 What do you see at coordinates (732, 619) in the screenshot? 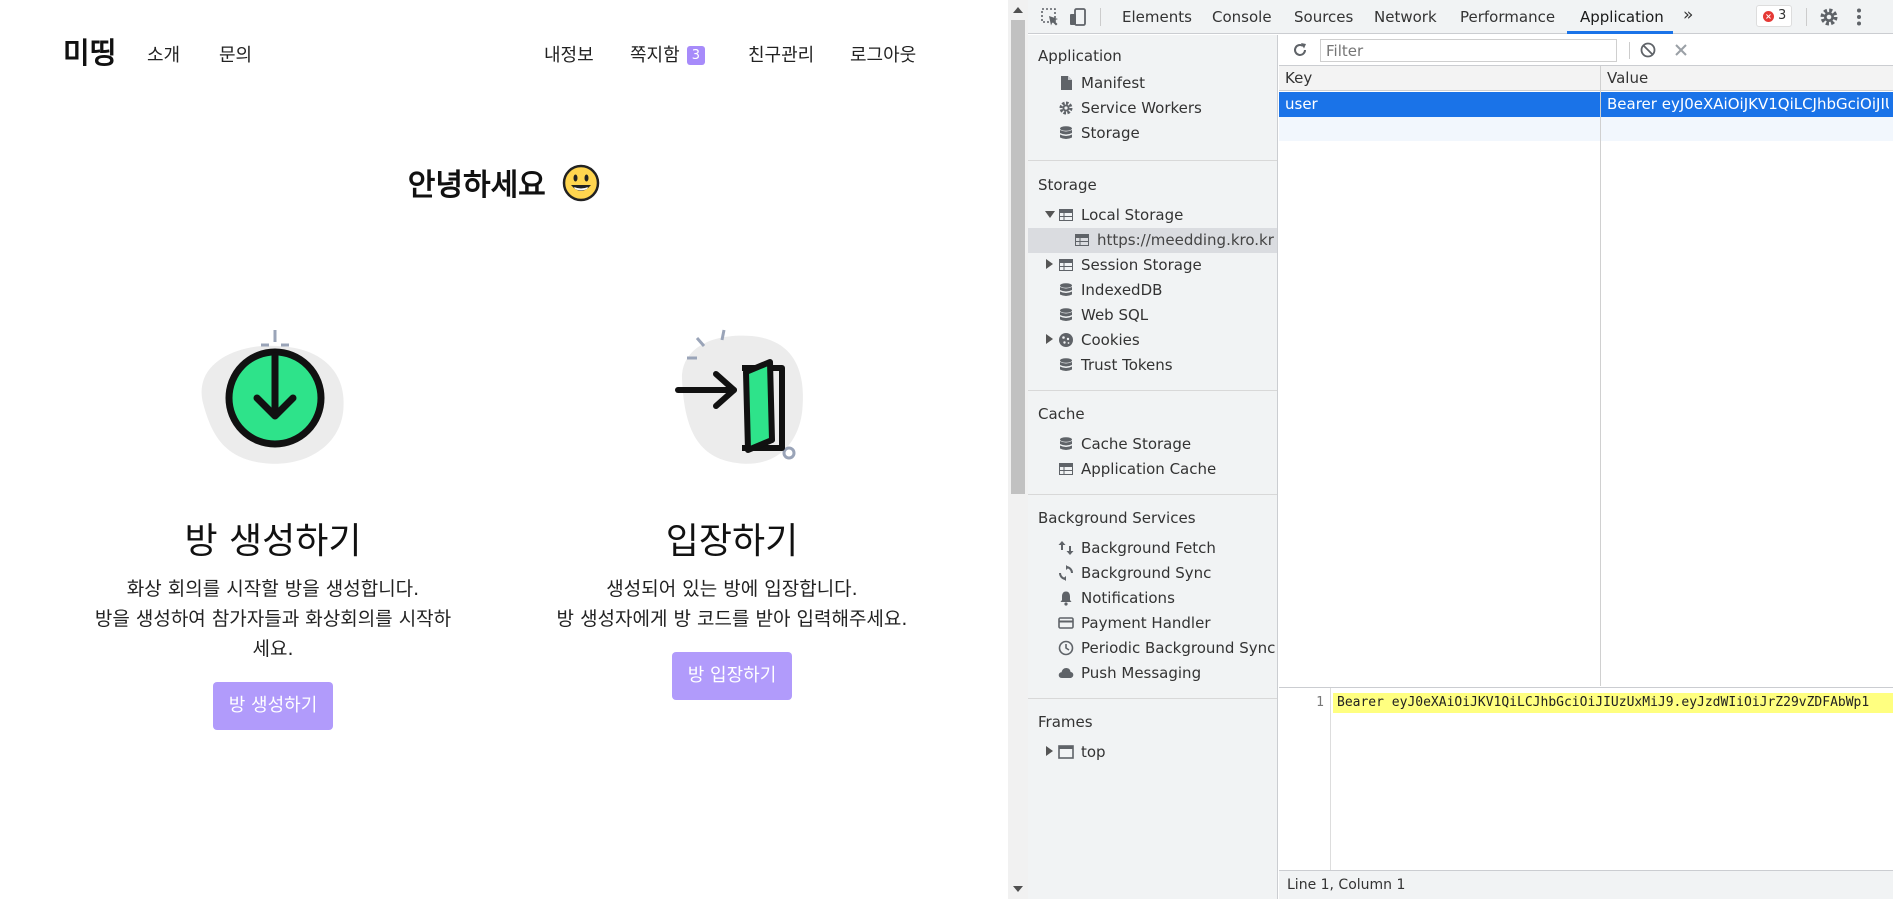
I see `join-room-desc-line: 방 생성자에게 방 코드를 받아 입력해주세요.` at bounding box center [732, 619].